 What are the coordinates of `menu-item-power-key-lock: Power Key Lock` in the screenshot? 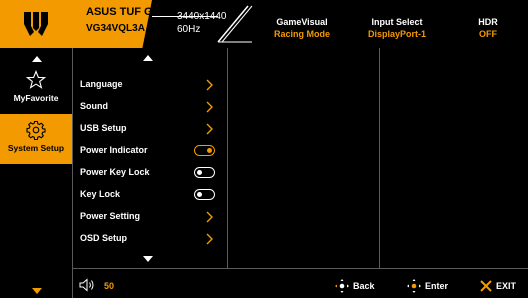 It's located at (149, 173).